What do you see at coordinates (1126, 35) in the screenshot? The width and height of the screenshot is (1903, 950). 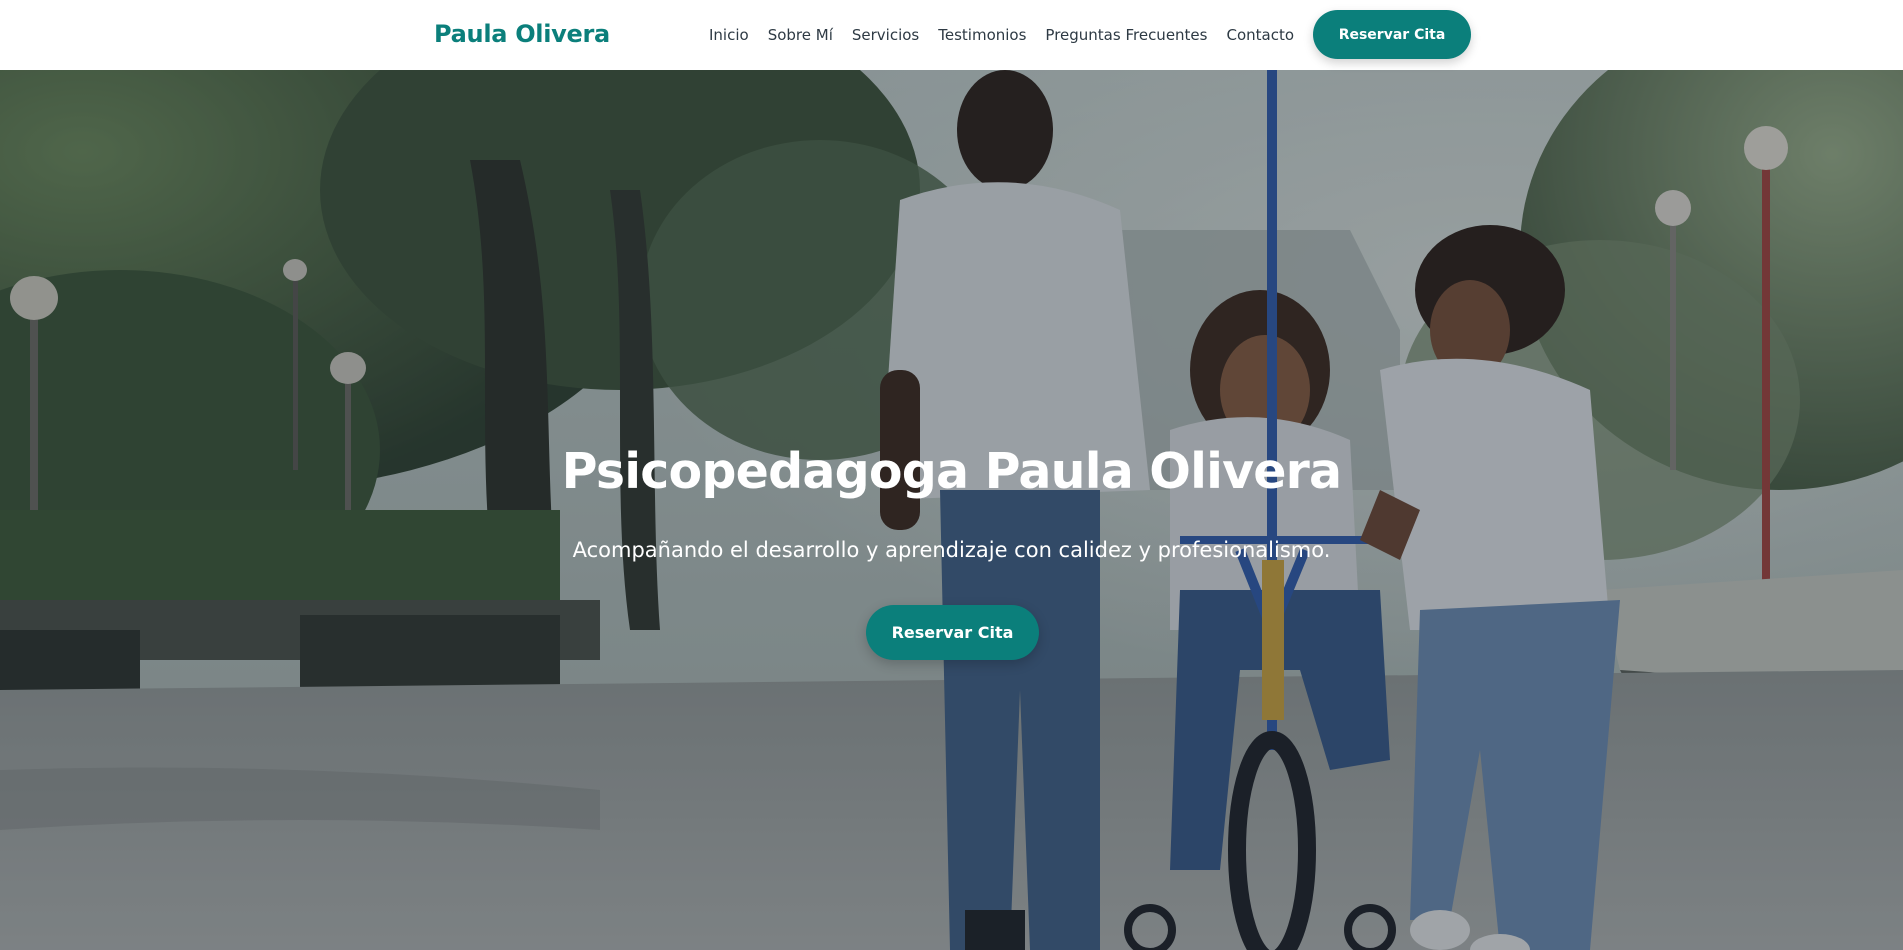 I see `nav-link-preguntas-frecuentes: Preguntas Frecuentes` at bounding box center [1126, 35].